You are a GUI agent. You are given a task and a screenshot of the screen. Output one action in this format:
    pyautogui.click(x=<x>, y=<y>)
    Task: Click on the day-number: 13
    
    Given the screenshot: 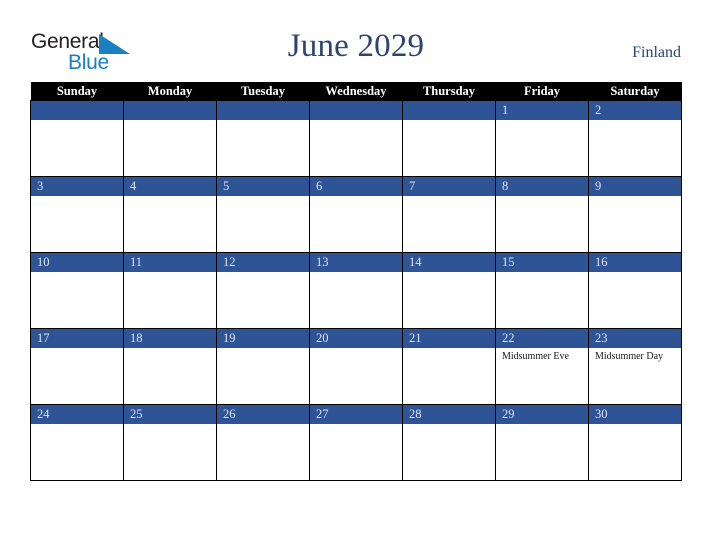 What is the action you would take?
    pyautogui.click(x=356, y=262)
    